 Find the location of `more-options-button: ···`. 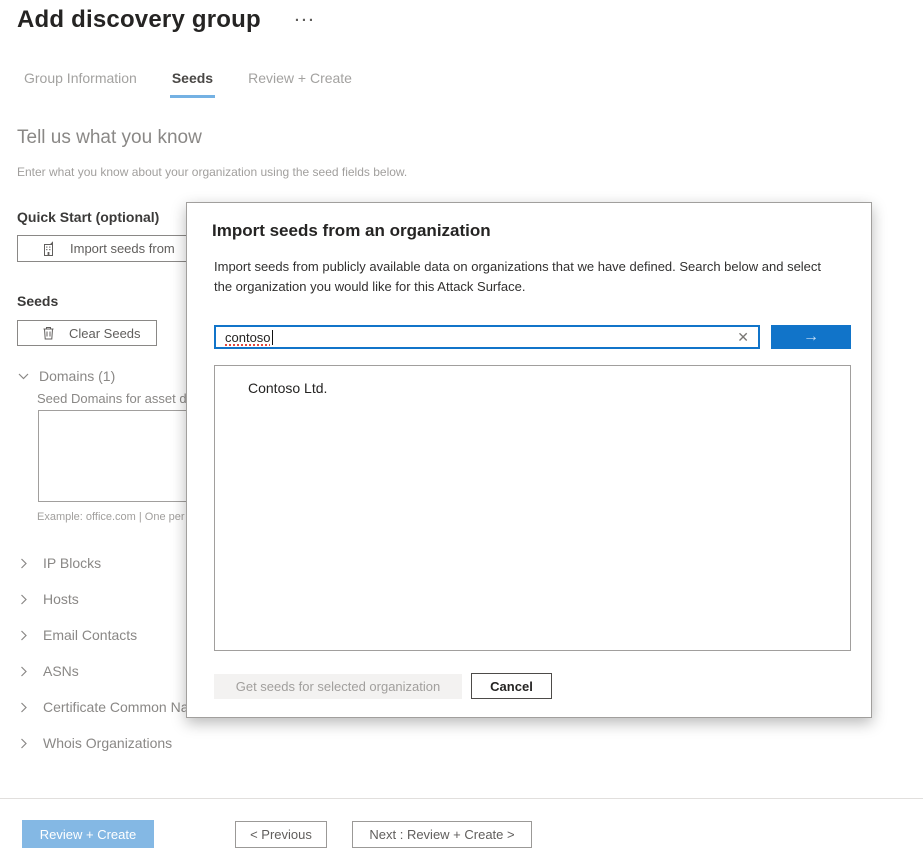

more-options-button: ··· is located at coordinates (305, 20).